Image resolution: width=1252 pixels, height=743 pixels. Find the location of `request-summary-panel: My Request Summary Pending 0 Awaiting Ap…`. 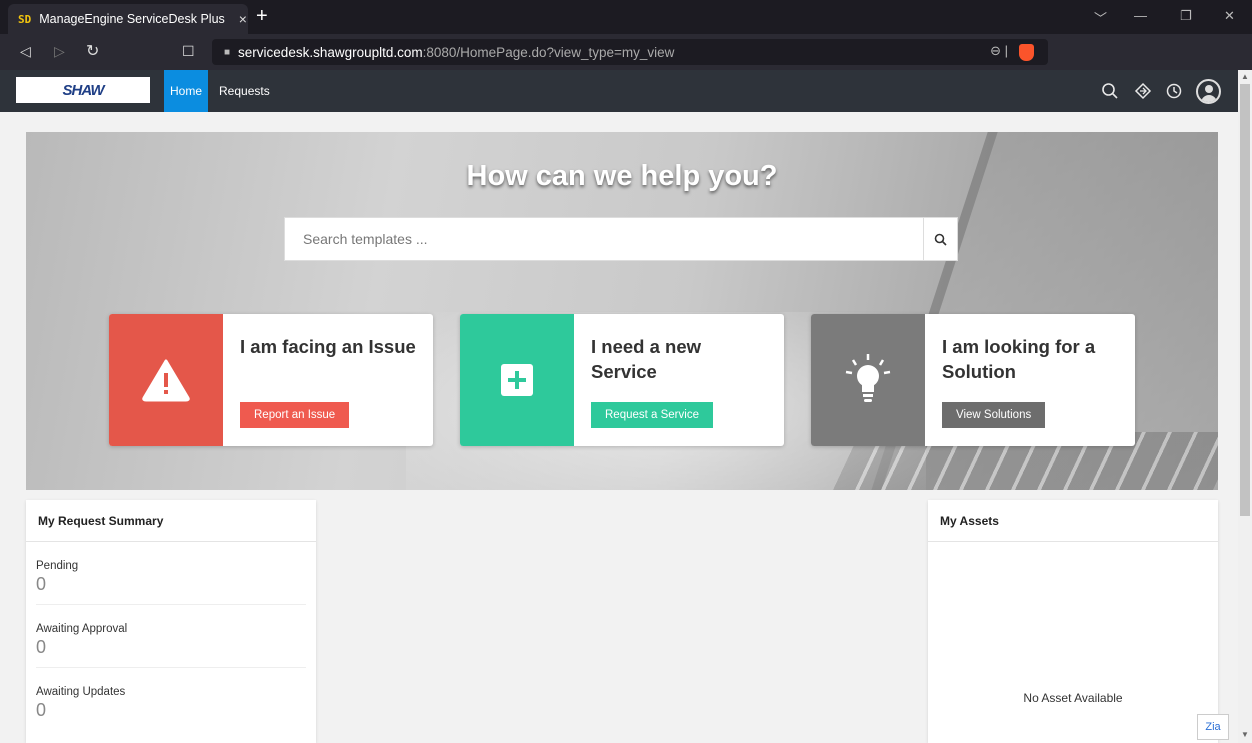

request-summary-panel: My Request Summary Pending 0 Awaiting Ap… is located at coordinates (171, 621).